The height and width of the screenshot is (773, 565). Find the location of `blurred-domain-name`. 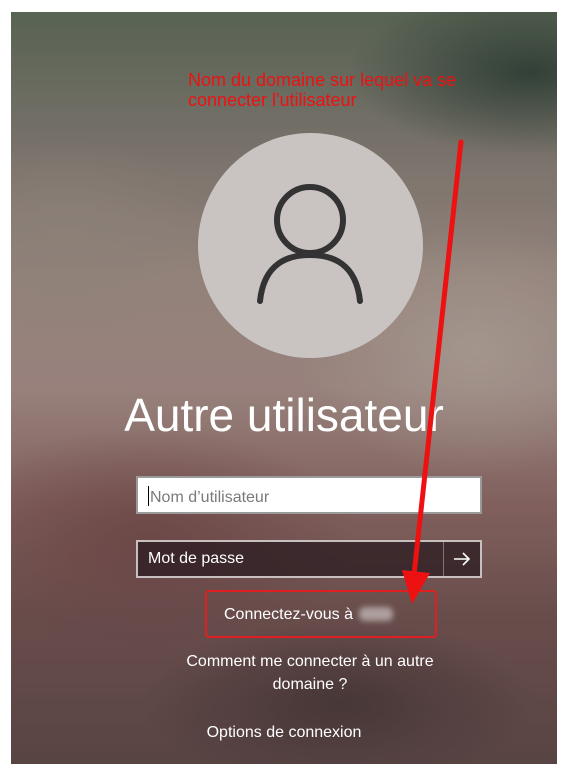

blurred-domain-name is located at coordinates (375, 614).